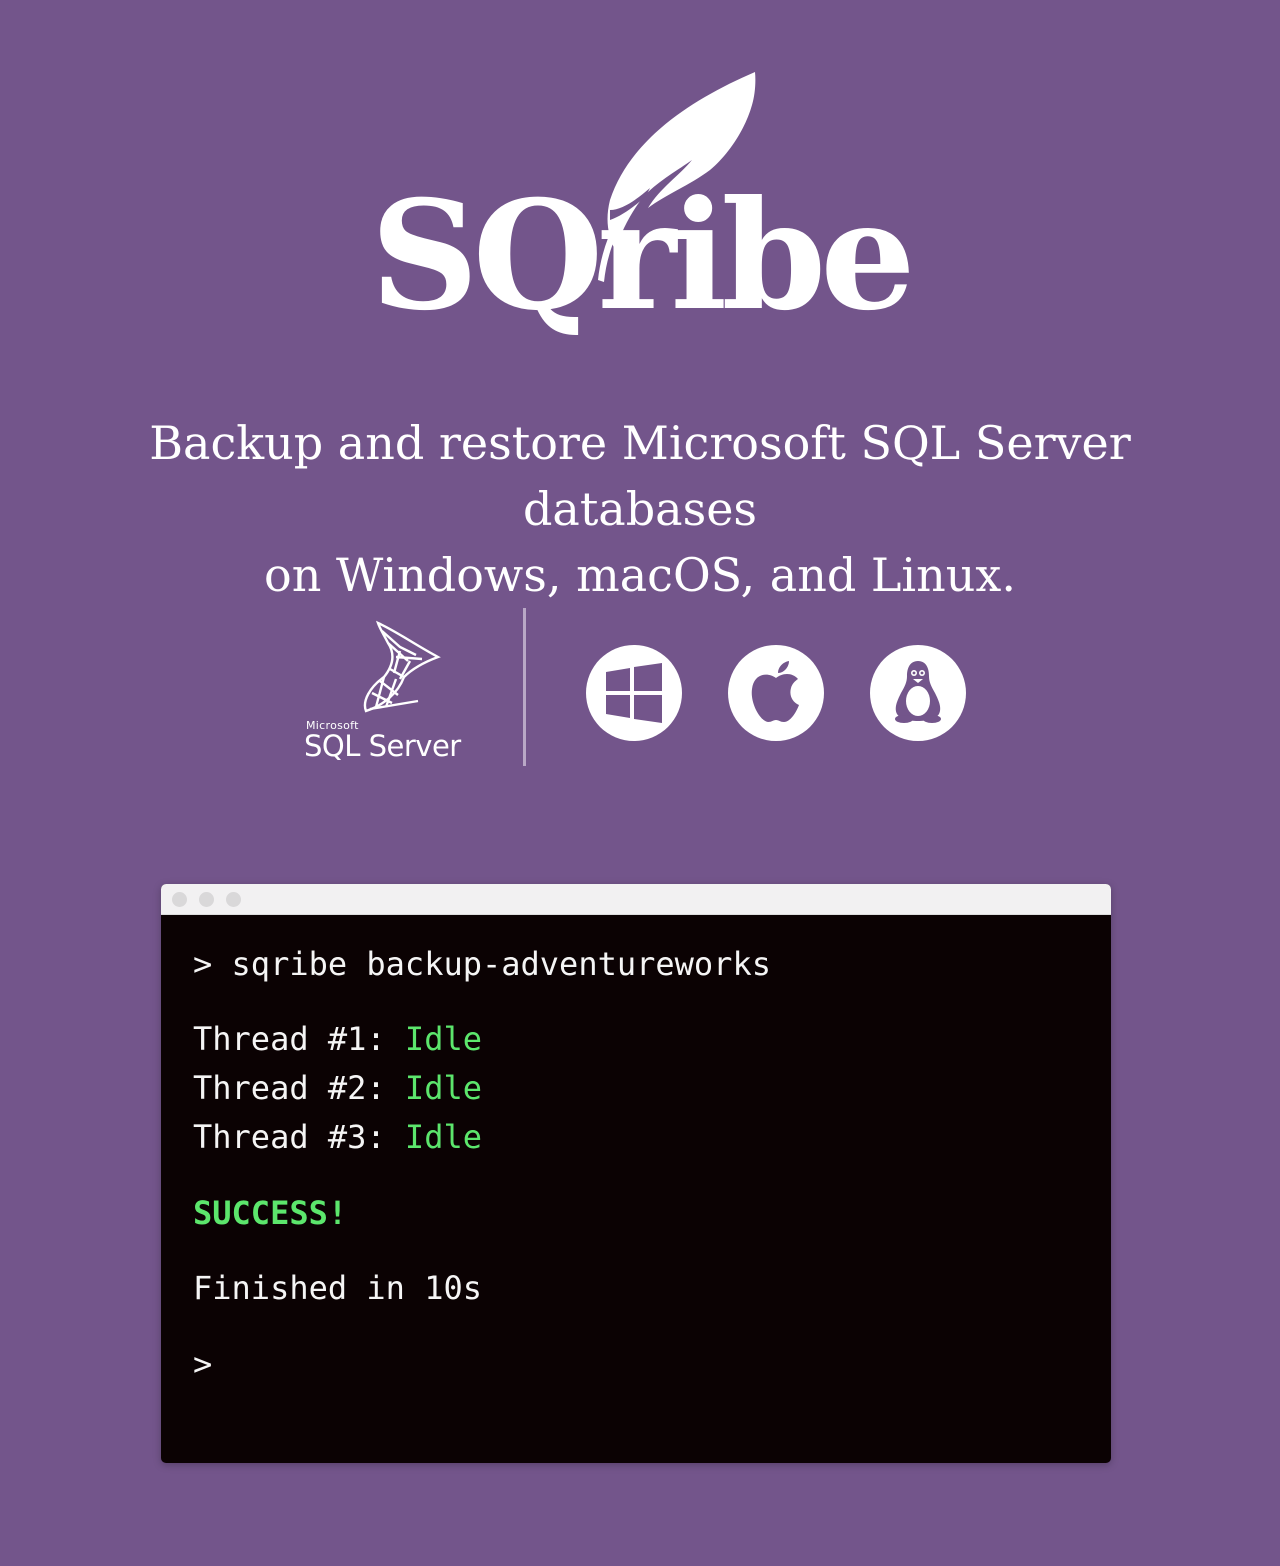  I want to click on command-line: > sqribe backup-adventureworks, so click(482, 964).